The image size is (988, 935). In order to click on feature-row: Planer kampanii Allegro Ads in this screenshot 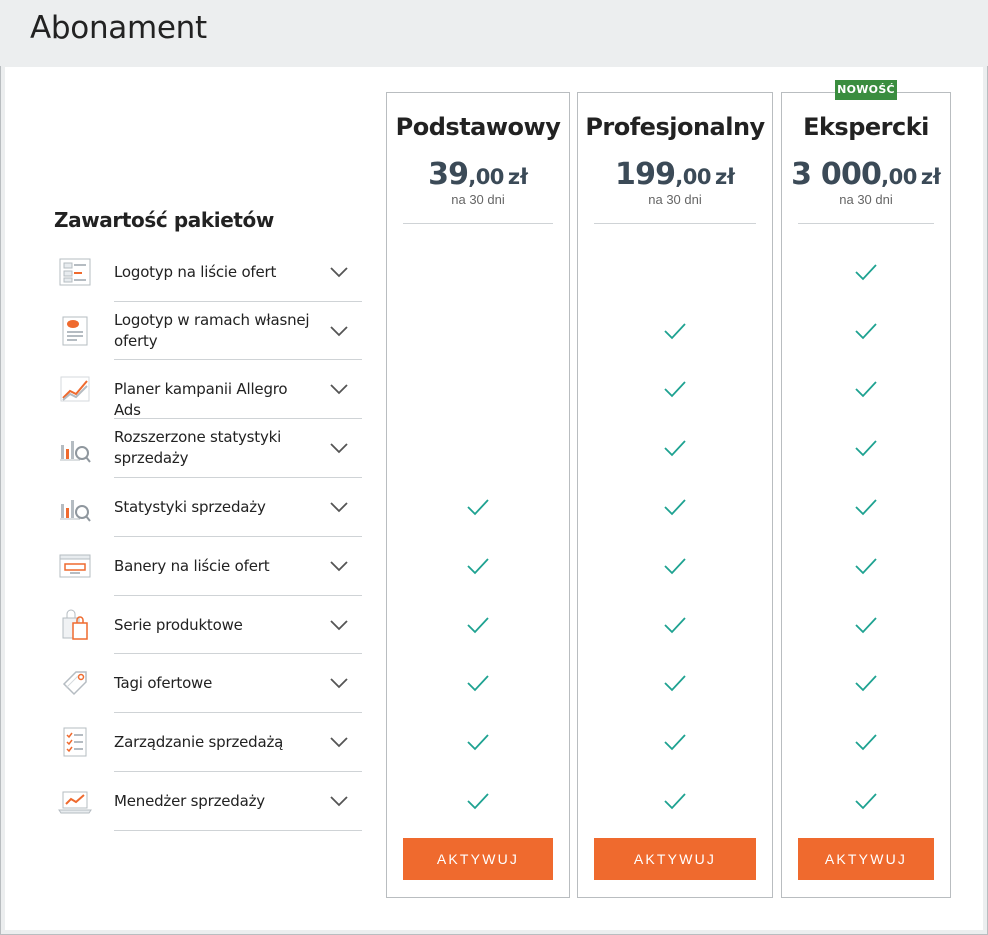, I will do `click(206, 389)`.